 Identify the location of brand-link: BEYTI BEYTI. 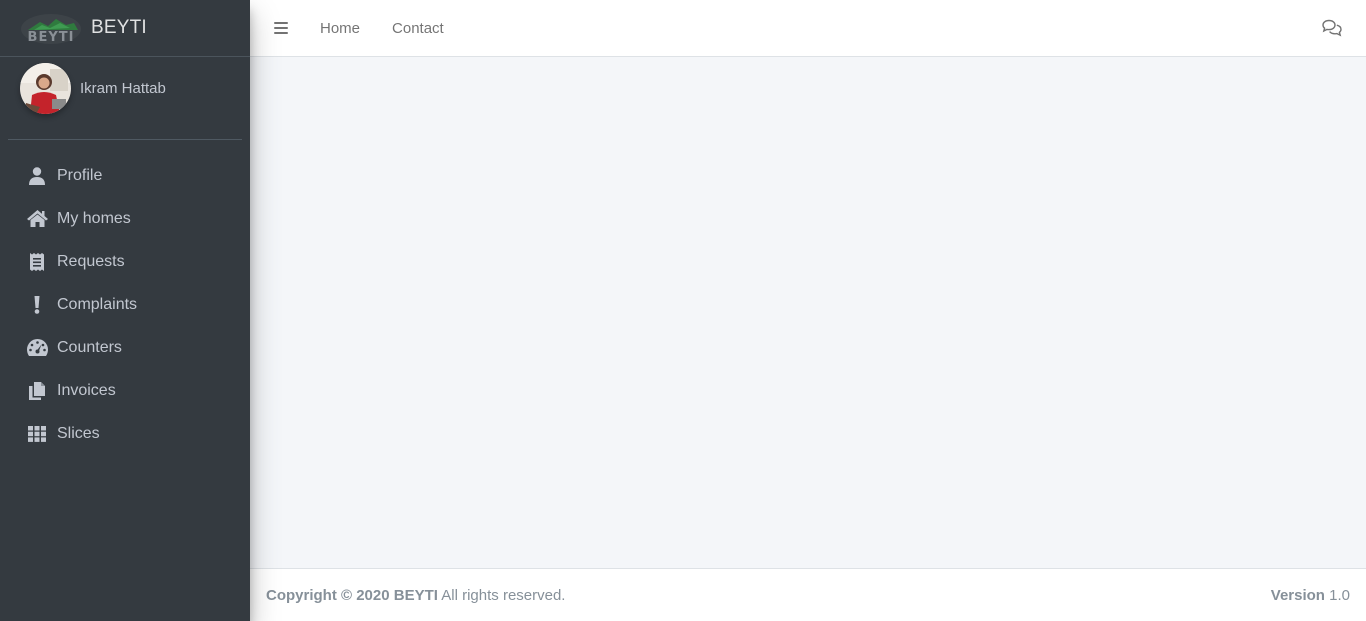
(125, 28).